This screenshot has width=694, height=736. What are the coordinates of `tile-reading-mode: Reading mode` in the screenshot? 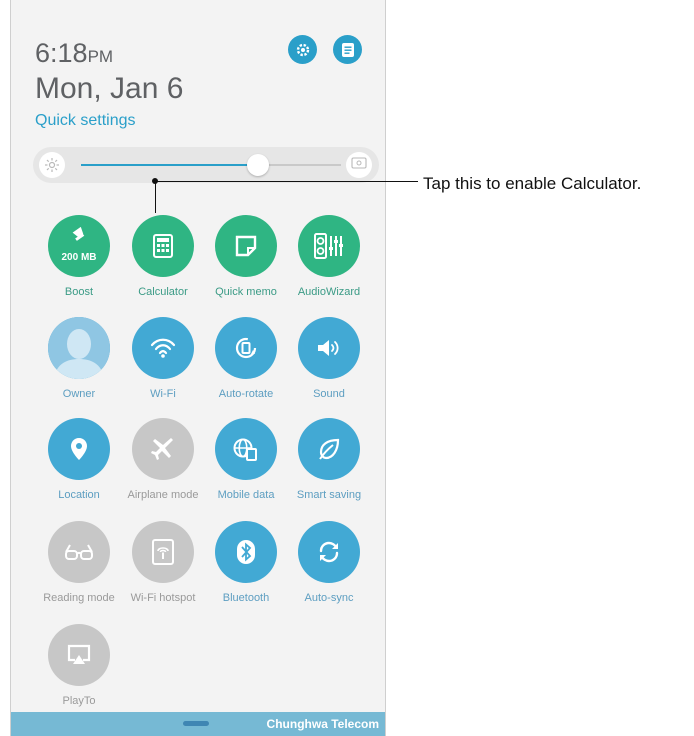 It's located at (79, 562).